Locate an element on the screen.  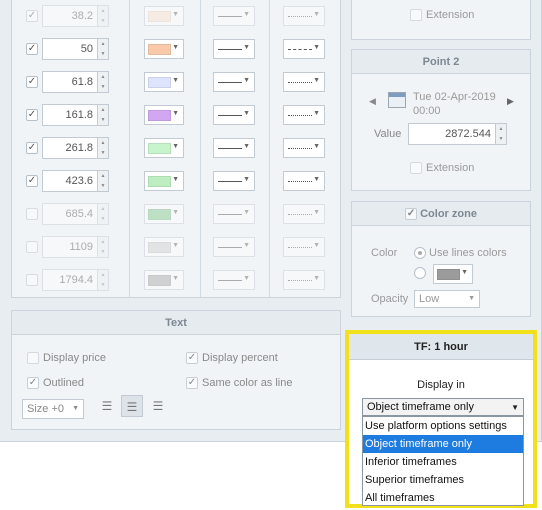
zone-color-select: ▼ is located at coordinates (453, 274).